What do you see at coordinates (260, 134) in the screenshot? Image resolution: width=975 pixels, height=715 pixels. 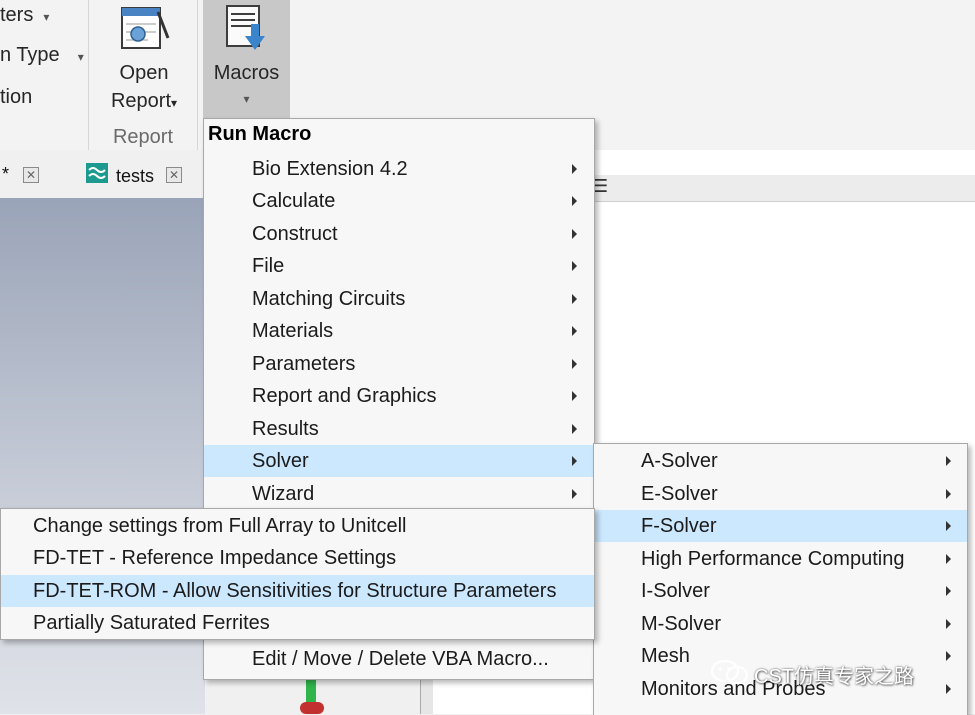 I see `run-macro-header: Run Macro` at bounding box center [260, 134].